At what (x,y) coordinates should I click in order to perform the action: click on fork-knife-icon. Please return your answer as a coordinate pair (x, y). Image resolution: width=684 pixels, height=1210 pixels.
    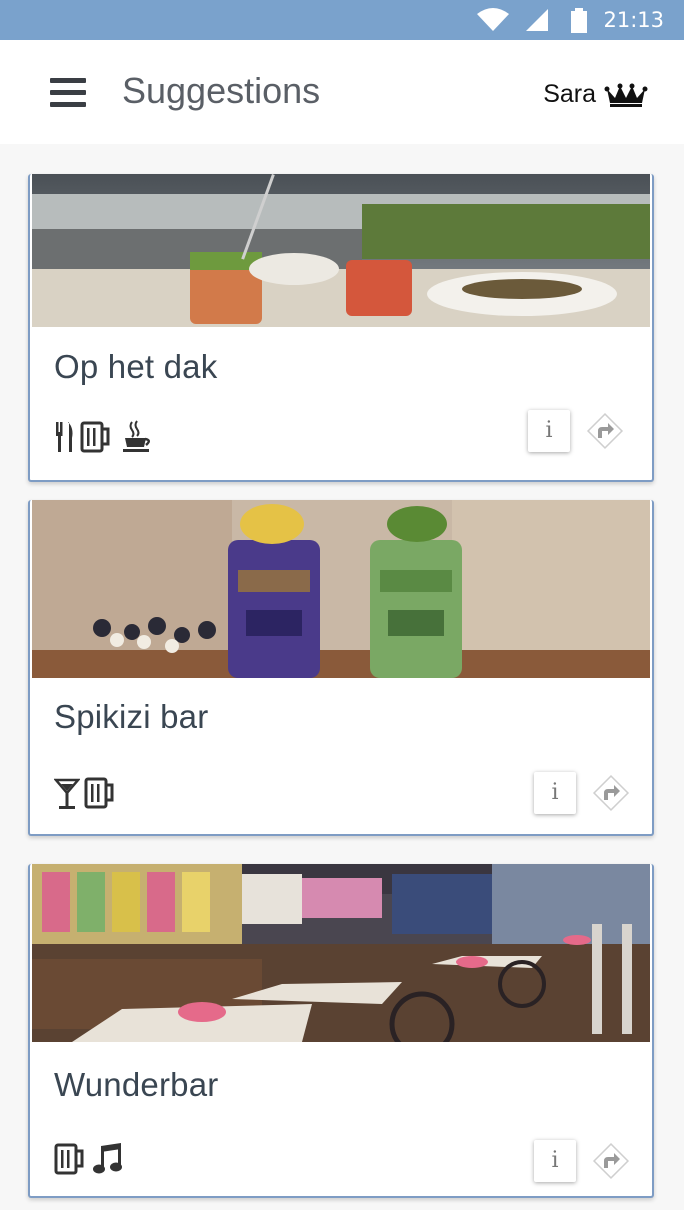
    Looking at the image, I should click on (64, 437).